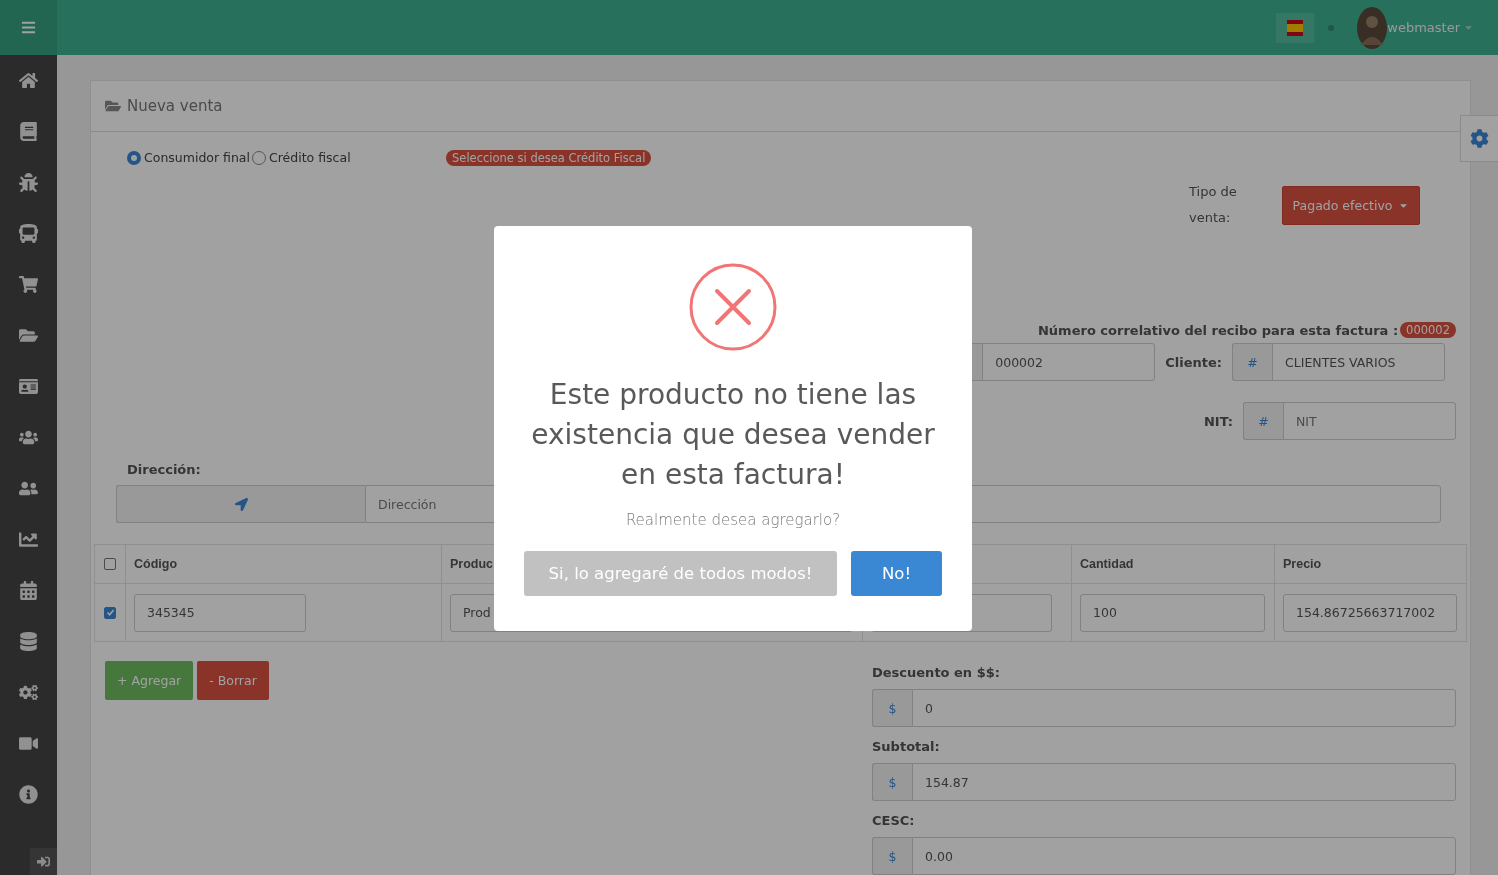 Image resolution: width=1498 pixels, height=875 pixels. Describe the element at coordinates (1218, 330) in the screenshot. I see `receipt-number-label: Número correlativo del recibo para esta factura :` at that location.